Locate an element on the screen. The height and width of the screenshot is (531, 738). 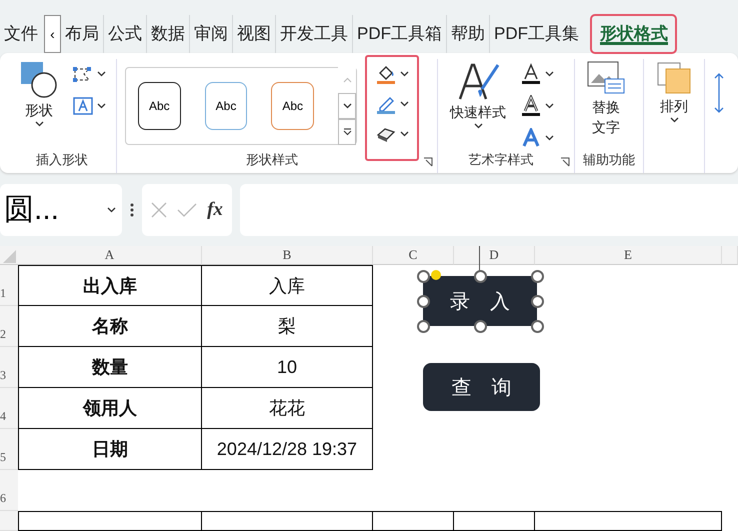
gallery-more-button is located at coordinates (347, 131).